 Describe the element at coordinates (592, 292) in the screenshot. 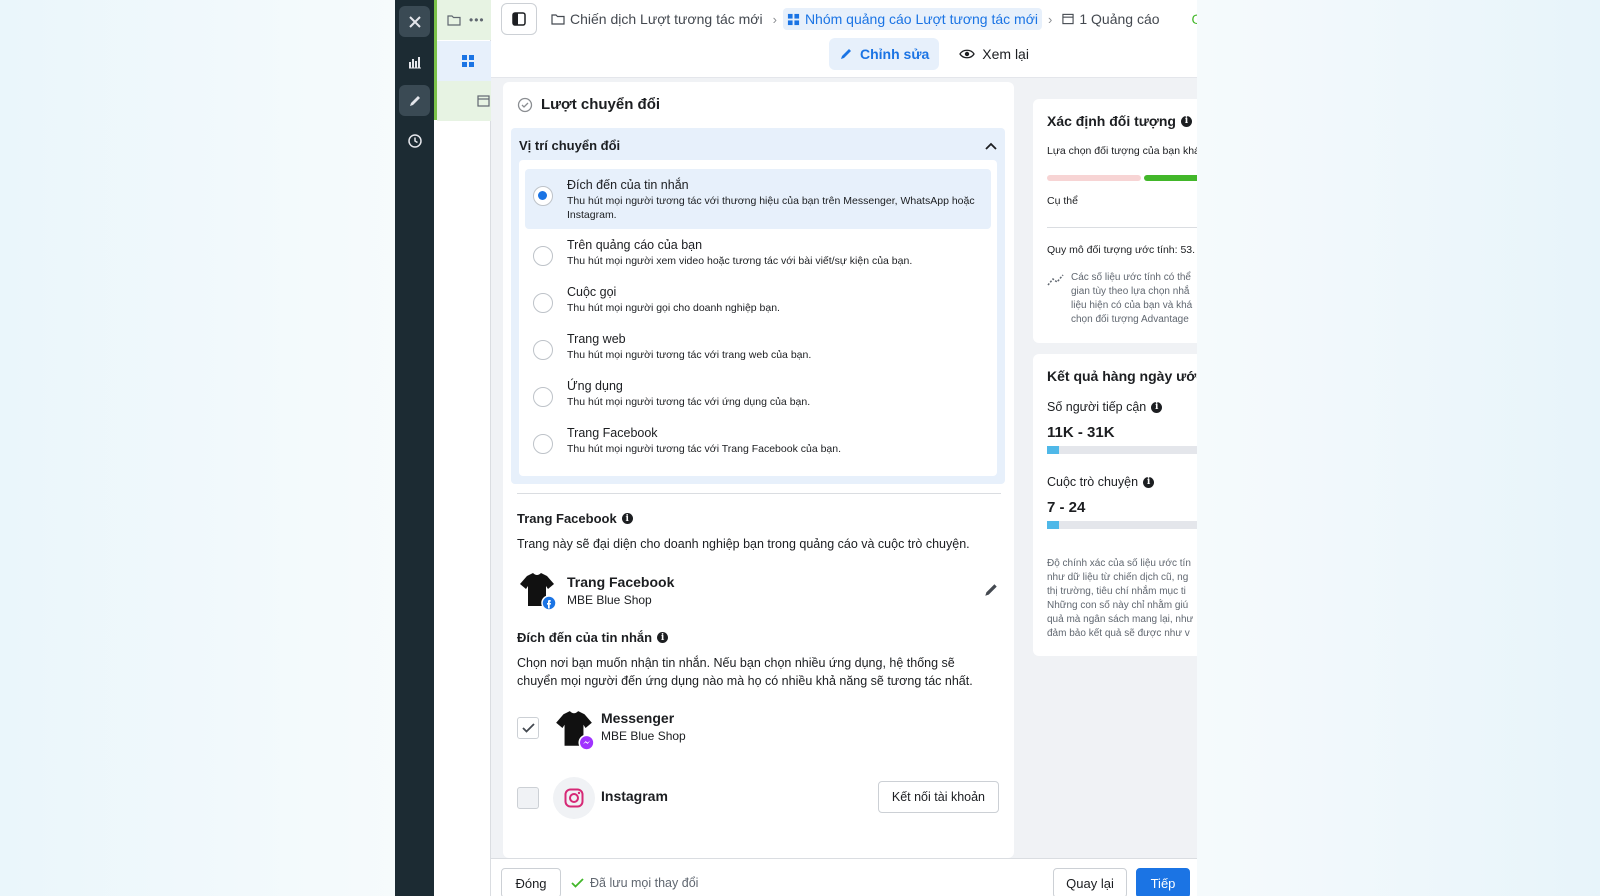

I see `option-title: Cuộc gọi` at that location.